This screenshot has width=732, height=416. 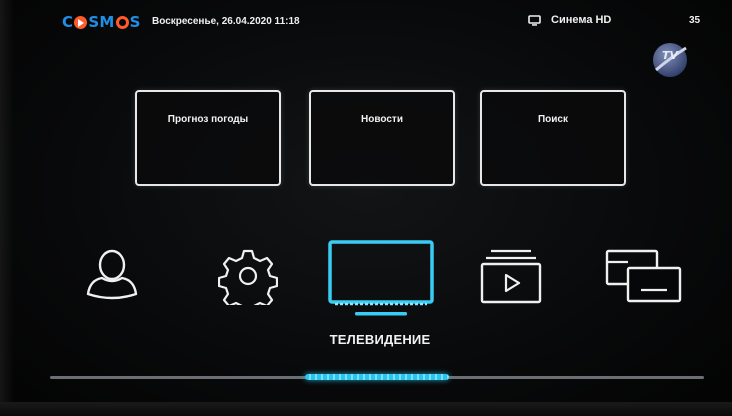 I want to click on selected-menu-label: ТЕЛЕВИДЕНИЕ, so click(x=380, y=339).